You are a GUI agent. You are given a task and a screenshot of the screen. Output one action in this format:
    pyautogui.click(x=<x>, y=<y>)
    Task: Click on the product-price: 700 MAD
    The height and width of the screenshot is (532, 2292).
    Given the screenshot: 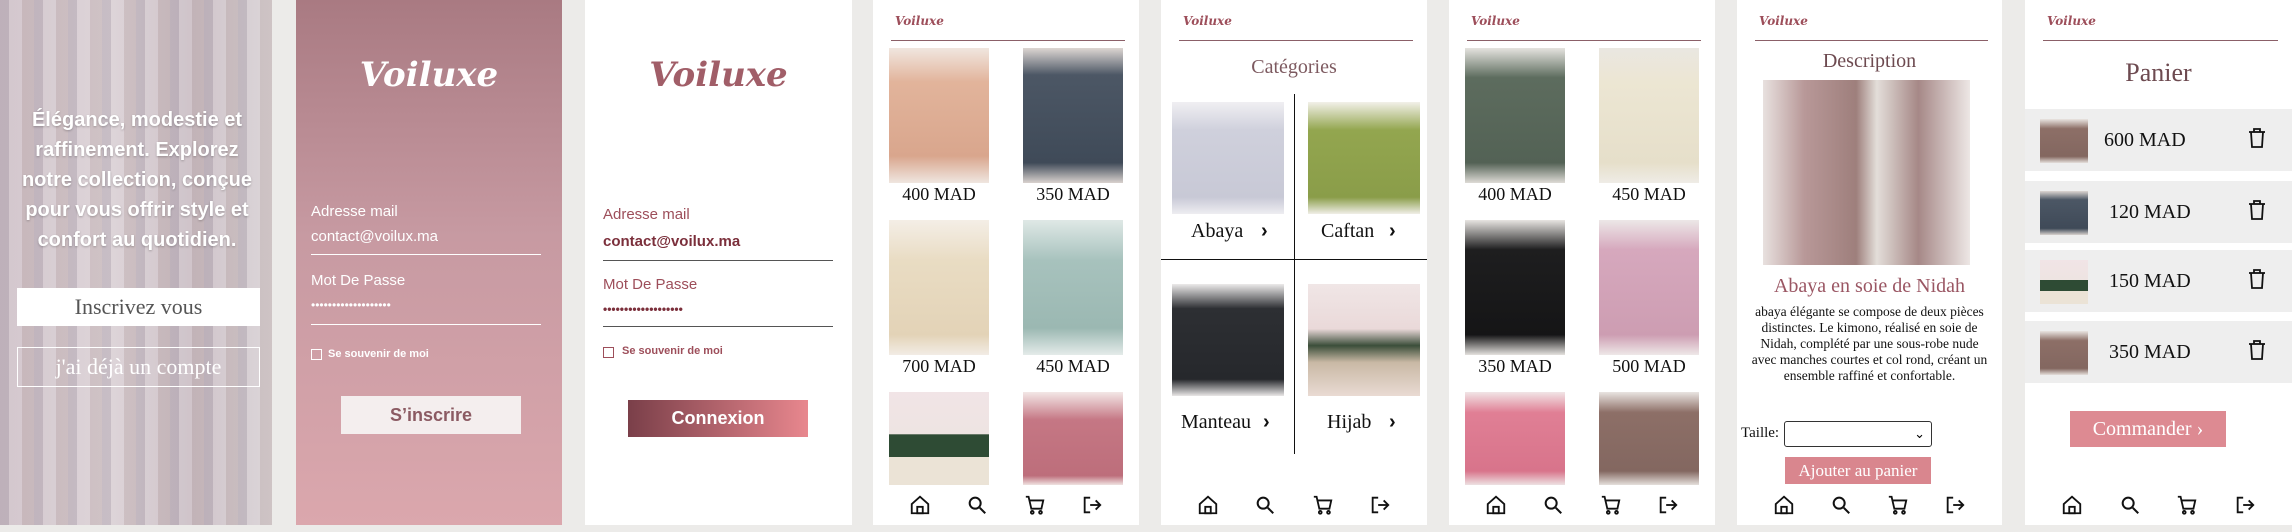 What is the action you would take?
    pyautogui.click(x=939, y=366)
    